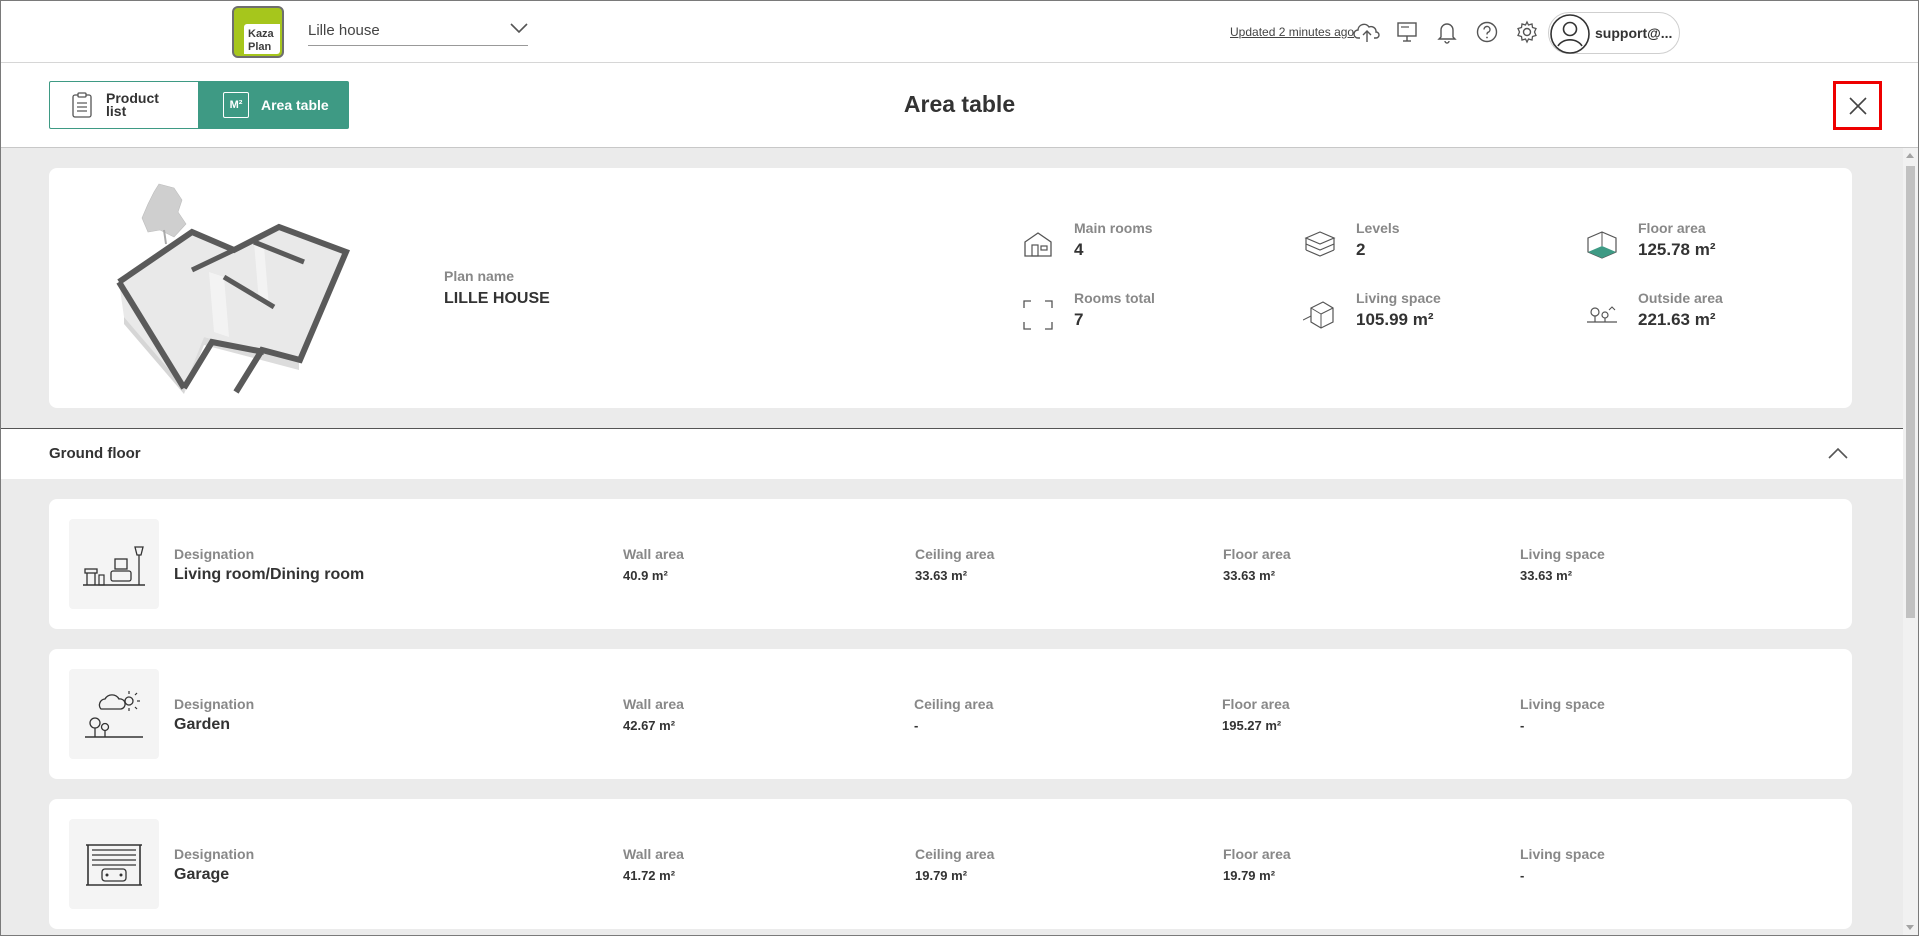 Image resolution: width=1919 pixels, height=936 pixels. What do you see at coordinates (941, 875) in the screenshot?
I see `ceiling-area-value: 19.79 m²` at bounding box center [941, 875].